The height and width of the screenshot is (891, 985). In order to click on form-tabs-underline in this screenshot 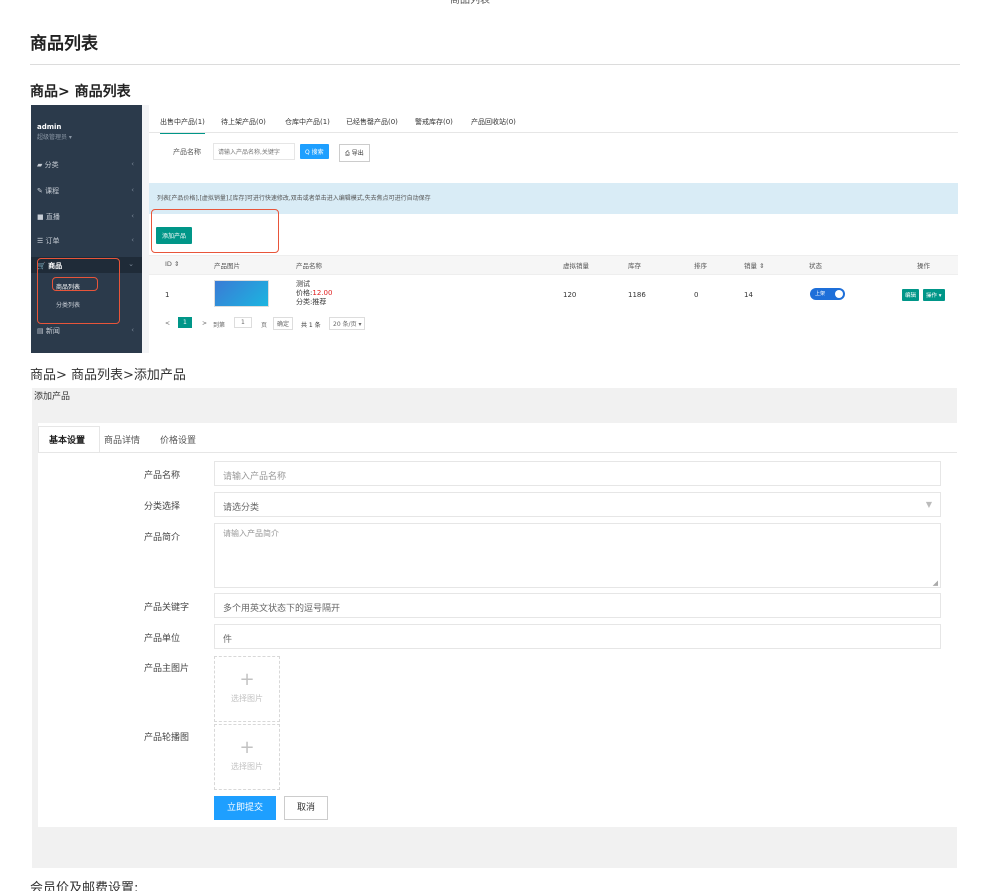, I will do `click(497, 452)`.